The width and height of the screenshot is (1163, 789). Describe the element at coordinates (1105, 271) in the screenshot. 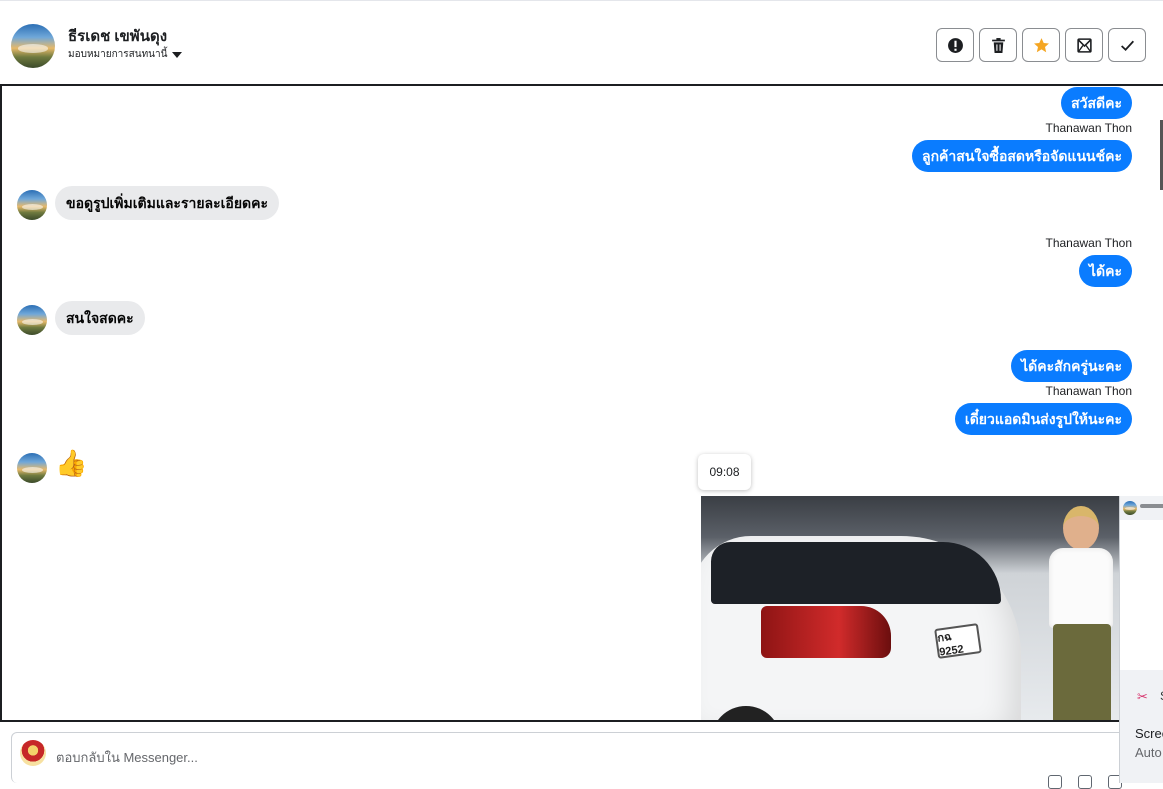

I see `outgoing-message: ได้คะ` at that location.